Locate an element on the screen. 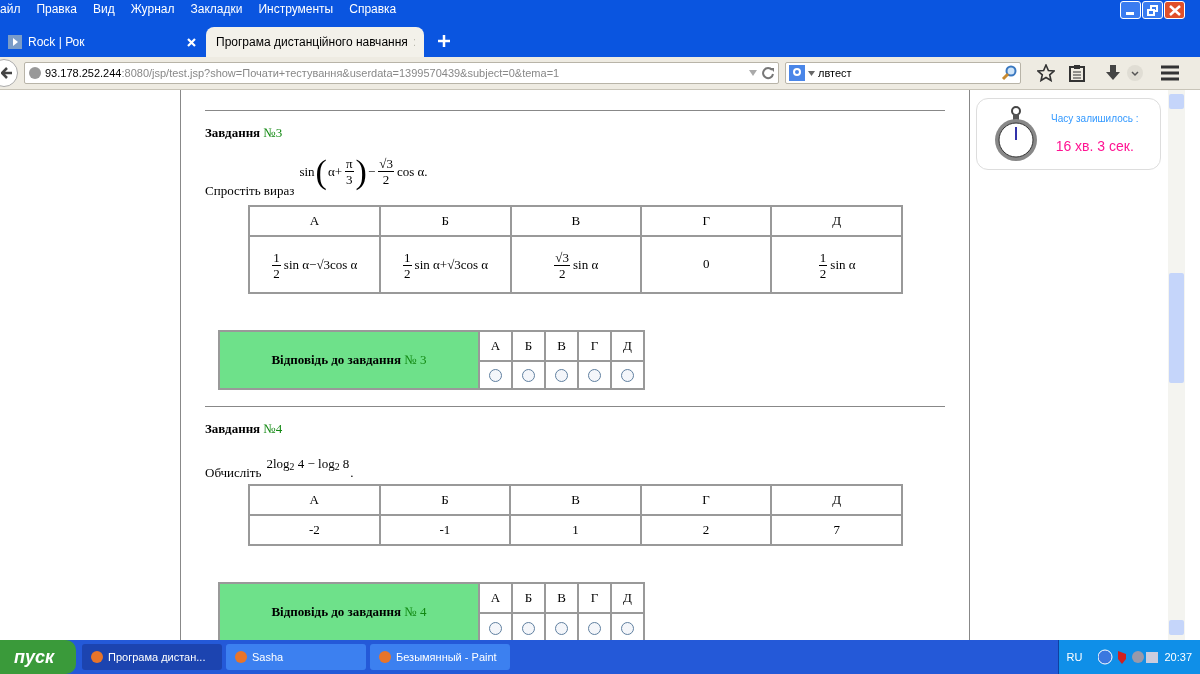 The width and height of the screenshot is (1200, 674). close-button is located at coordinates (1174, 10).